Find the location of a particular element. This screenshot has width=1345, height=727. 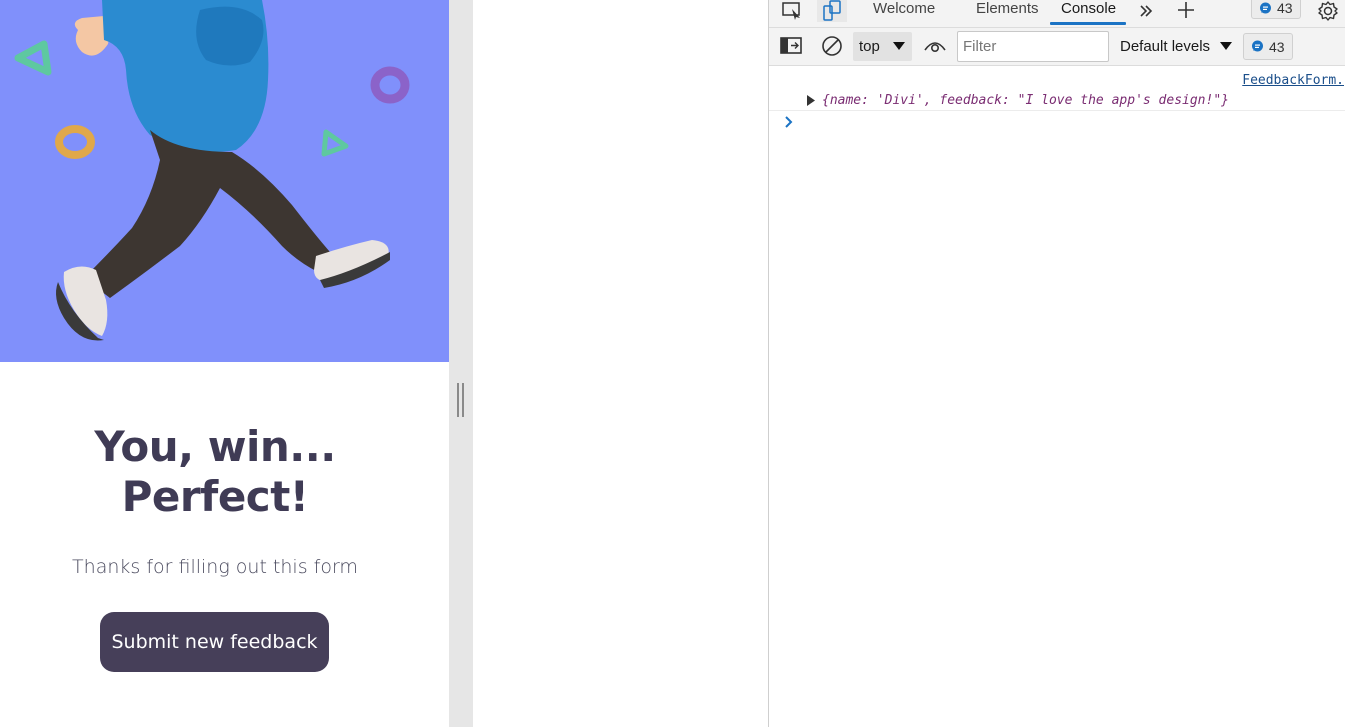

sleeve-shape is located at coordinates (230, 36).